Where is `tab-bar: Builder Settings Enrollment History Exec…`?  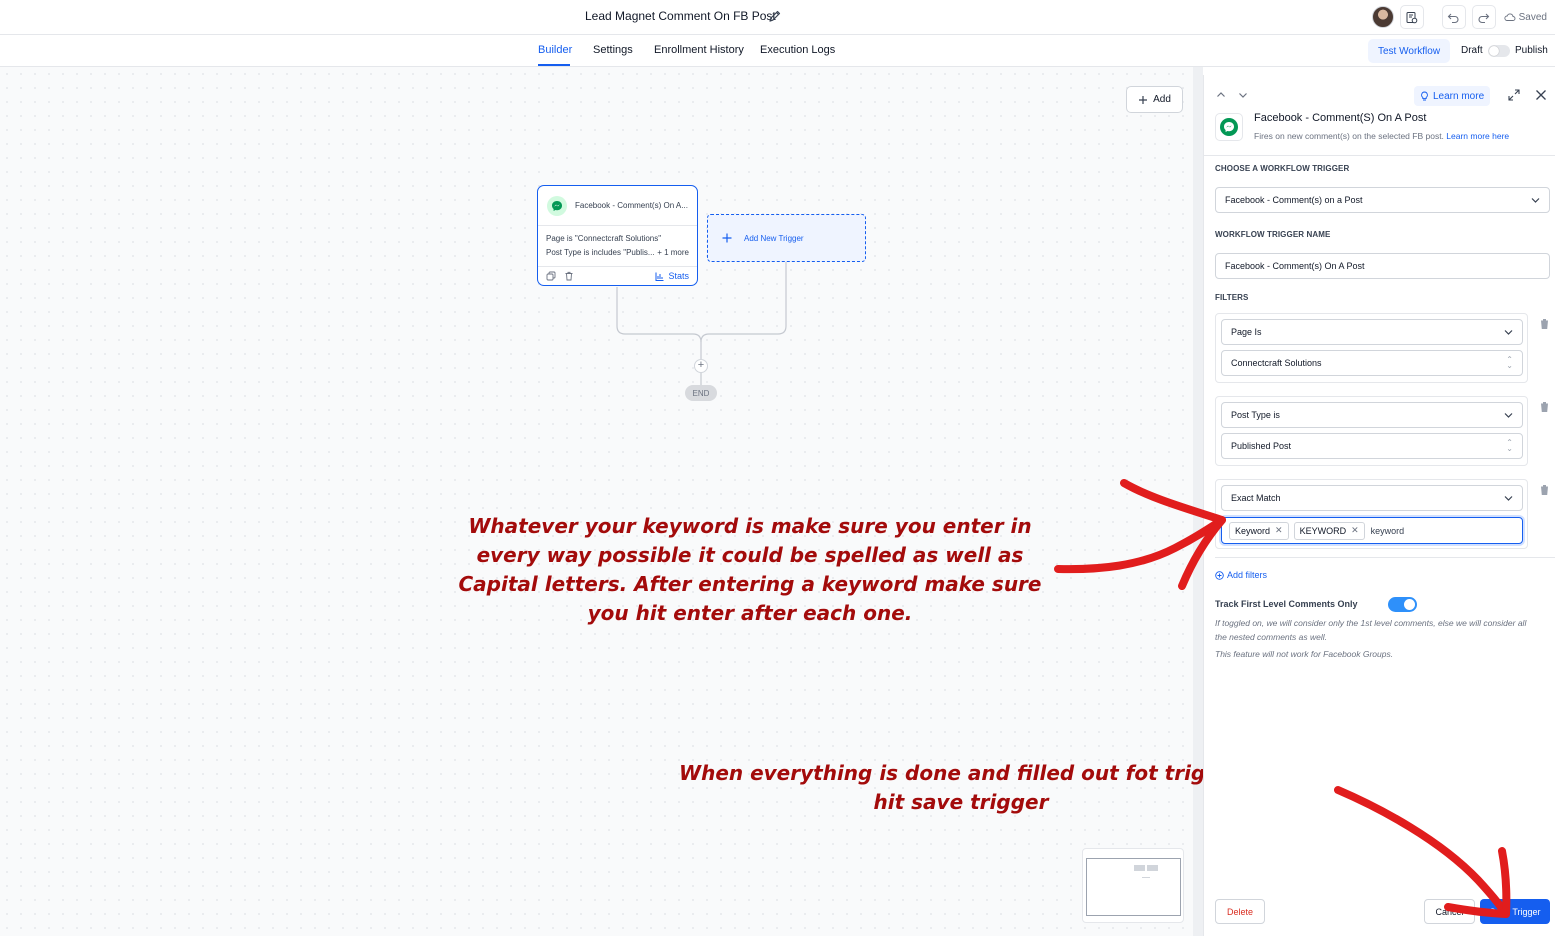
tab-bar: Builder Settings Enrollment History Exec… is located at coordinates (777, 51).